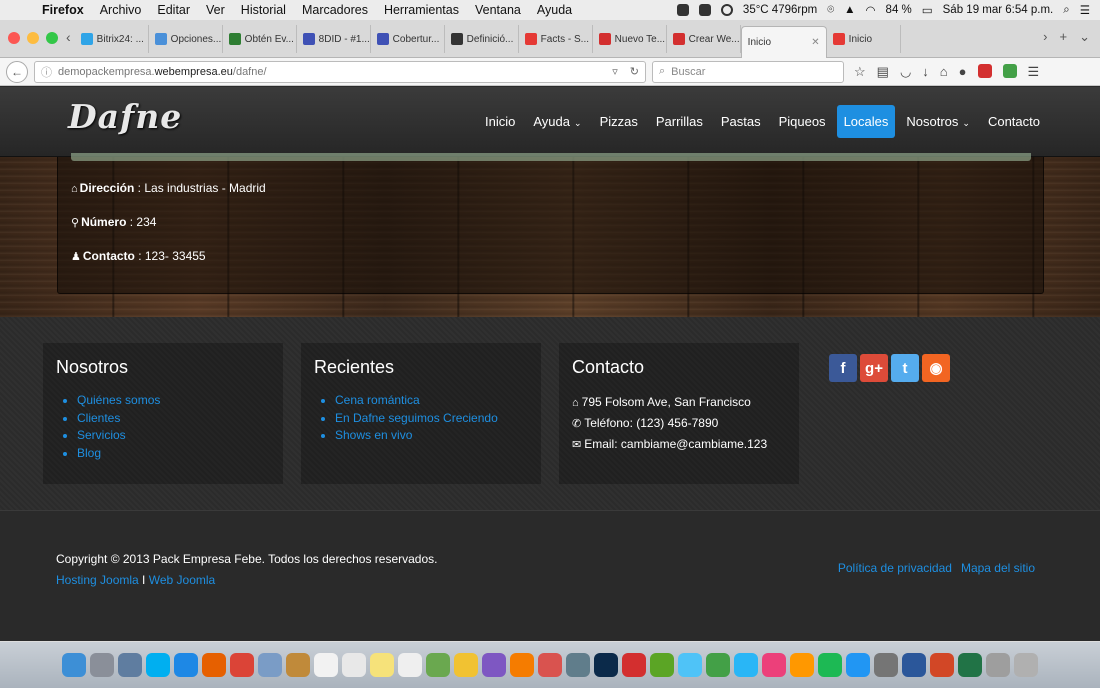 This screenshot has width=1100, height=688. I want to click on chat-icon: ●, so click(963, 72).